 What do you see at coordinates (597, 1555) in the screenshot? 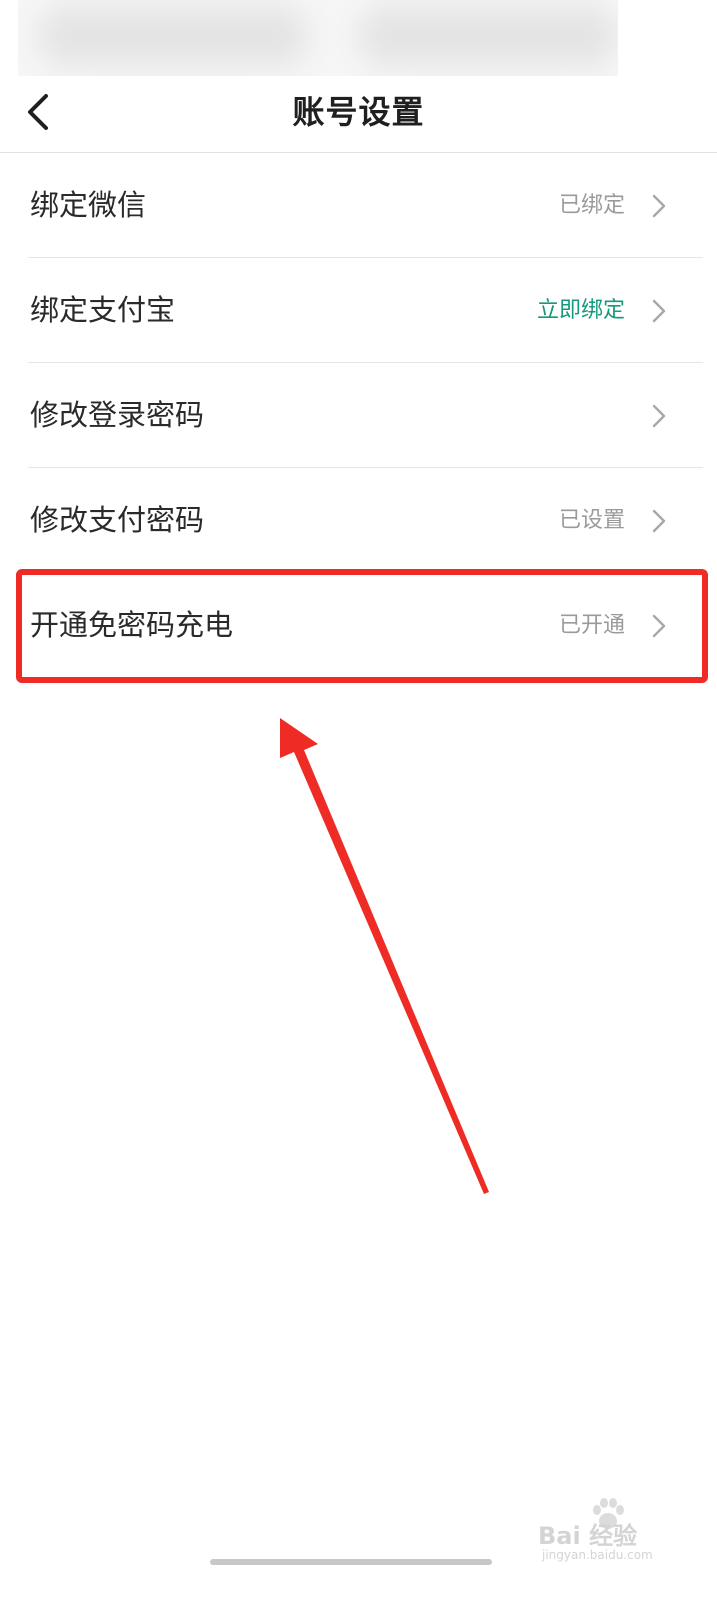
I see `watermark-url: jingyan.baidu.com` at bounding box center [597, 1555].